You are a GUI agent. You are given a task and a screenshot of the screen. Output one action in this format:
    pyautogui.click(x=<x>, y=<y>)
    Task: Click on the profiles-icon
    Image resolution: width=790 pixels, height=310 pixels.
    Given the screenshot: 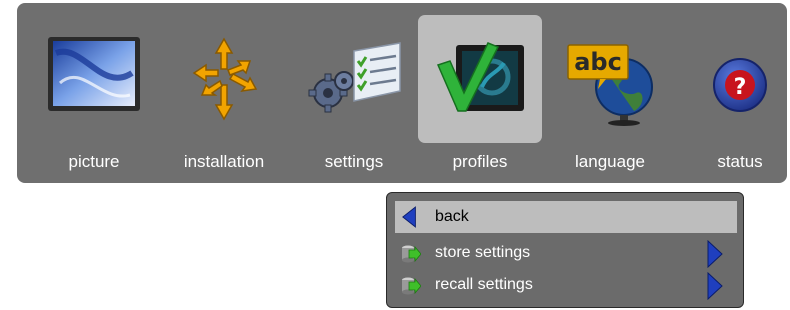 What is the action you would take?
    pyautogui.click(x=480, y=77)
    